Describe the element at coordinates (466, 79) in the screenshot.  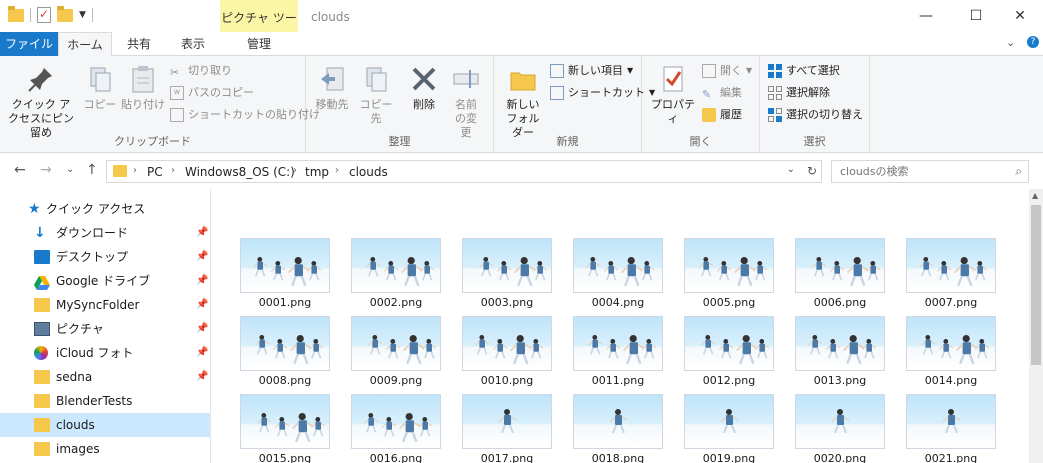
I see `rename-icon` at that location.